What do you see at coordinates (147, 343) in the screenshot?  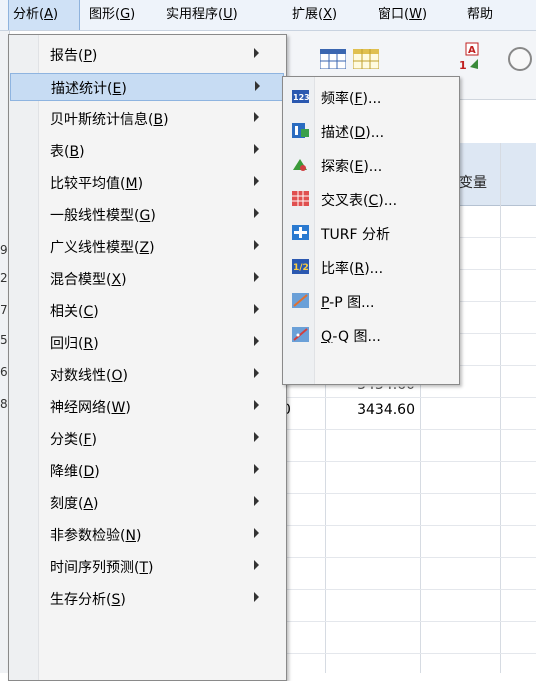 I see `menu-item-regression: 回归(R)` at bounding box center [147, 343].